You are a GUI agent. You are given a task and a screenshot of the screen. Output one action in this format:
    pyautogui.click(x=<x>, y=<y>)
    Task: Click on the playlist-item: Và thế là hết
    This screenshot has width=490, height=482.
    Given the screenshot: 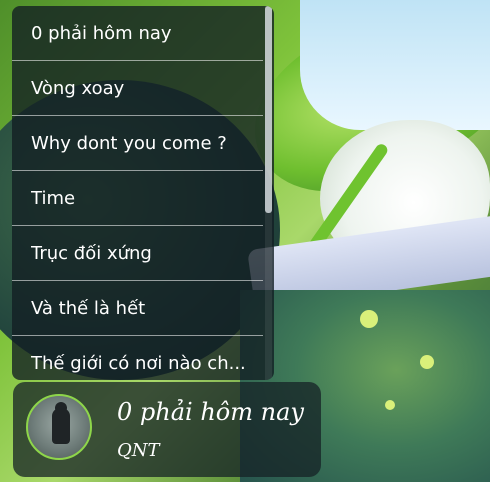 What is the action you would take?
    pyautogui.click(x=137, y=308)
    